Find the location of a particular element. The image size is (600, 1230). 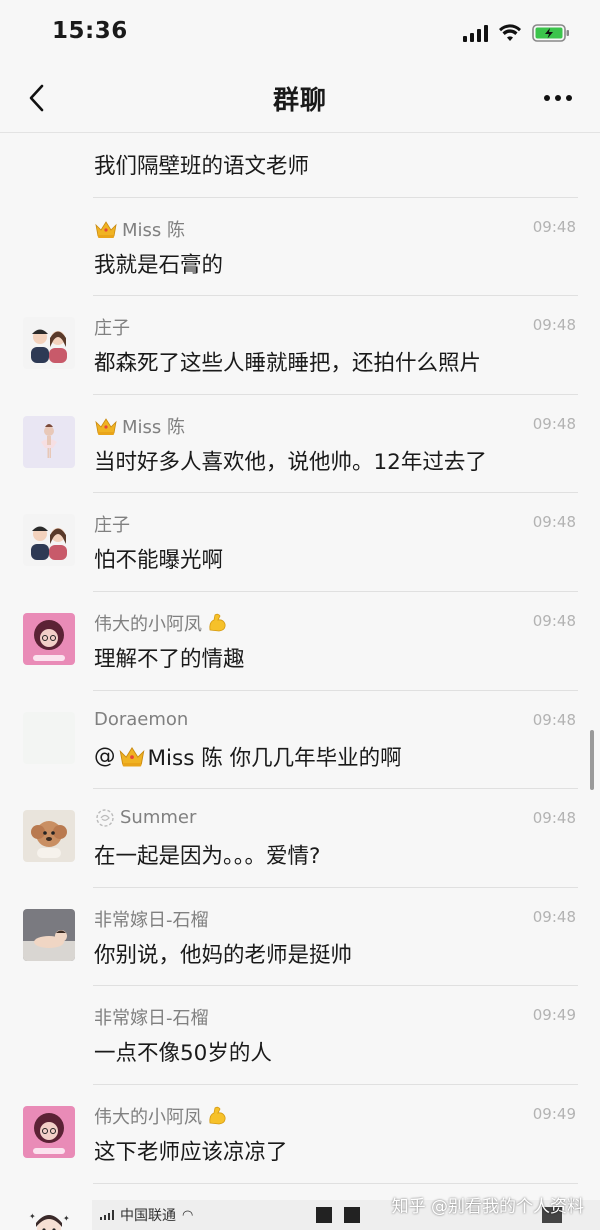

battery-icon is located at coordinates (551, 33).